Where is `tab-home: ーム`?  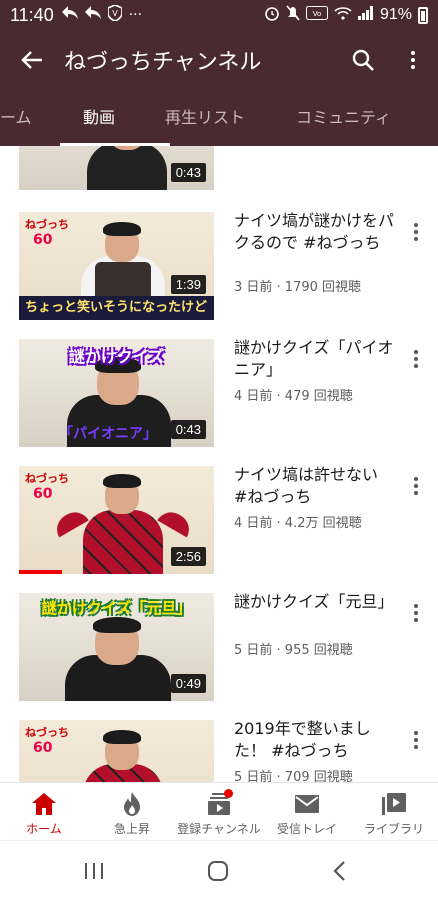 tab-home: ーム is located at coordinates (16, 118).